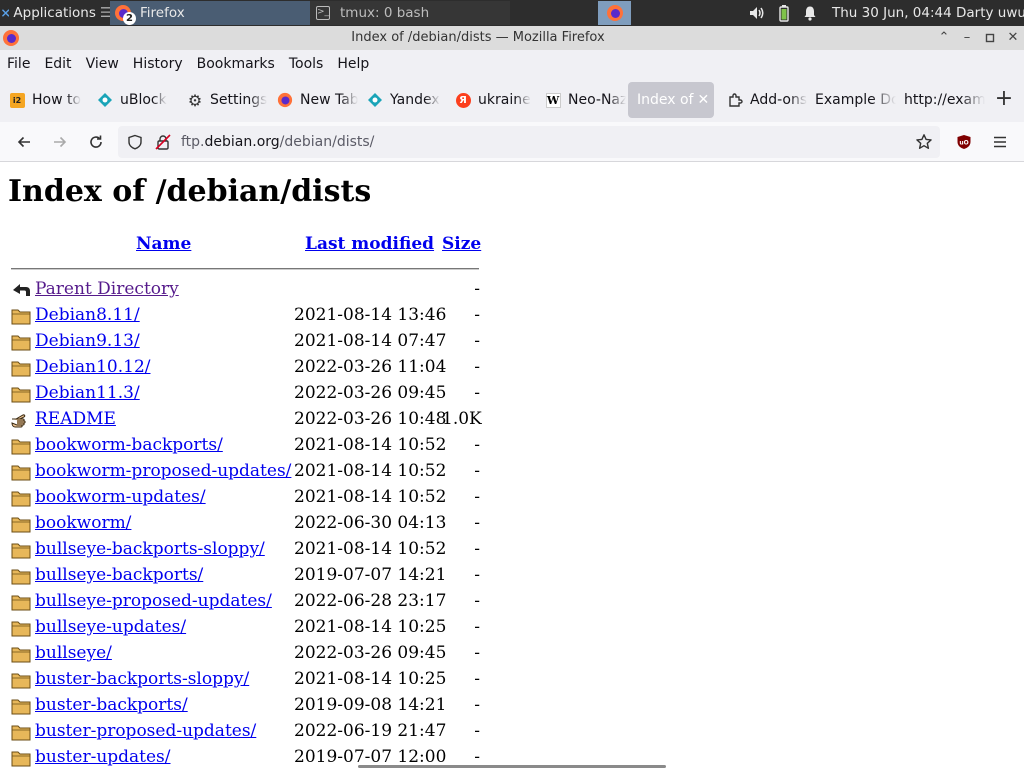  Describe the element at coordinates (210, 13) in the screenshot. I see `taskbar-firefox: 2 Firefox` at that location.